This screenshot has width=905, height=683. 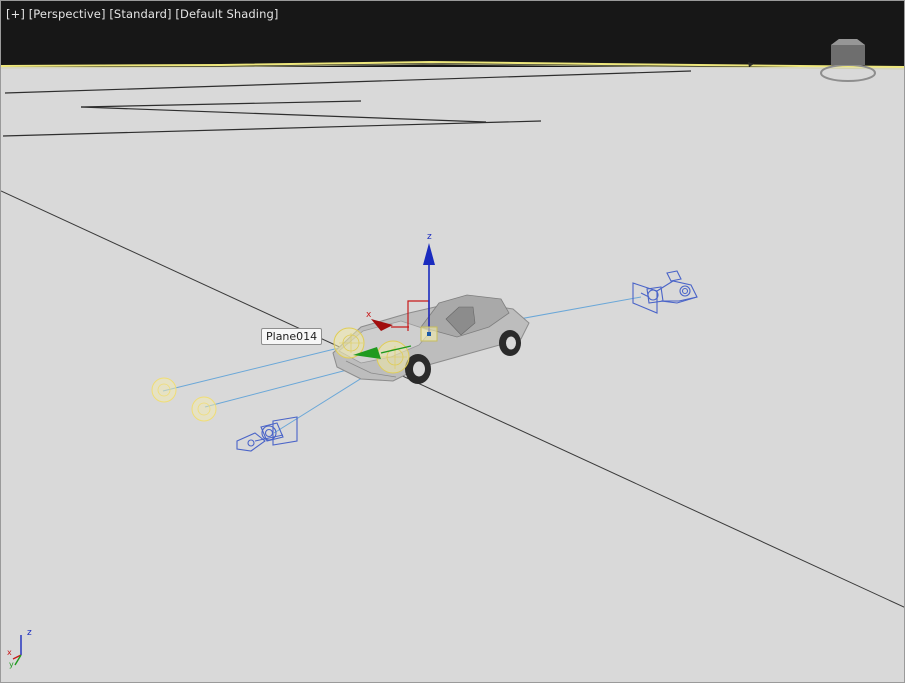 I want to click on viewport-marker-icon, so click(x=751, y=64).